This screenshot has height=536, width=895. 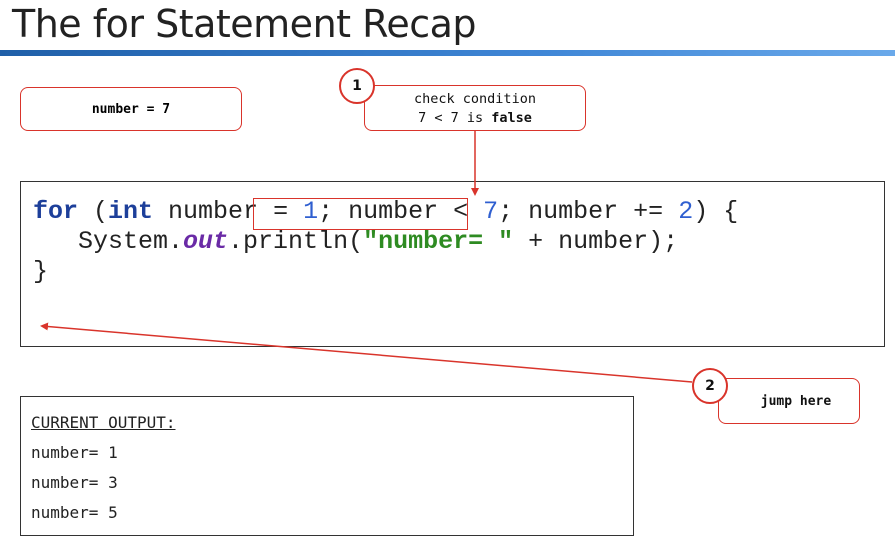 What do you see at coordinates (596, 241) in the screenshot?
I see `code-rest: + number);` at bounding box center [596, 241].